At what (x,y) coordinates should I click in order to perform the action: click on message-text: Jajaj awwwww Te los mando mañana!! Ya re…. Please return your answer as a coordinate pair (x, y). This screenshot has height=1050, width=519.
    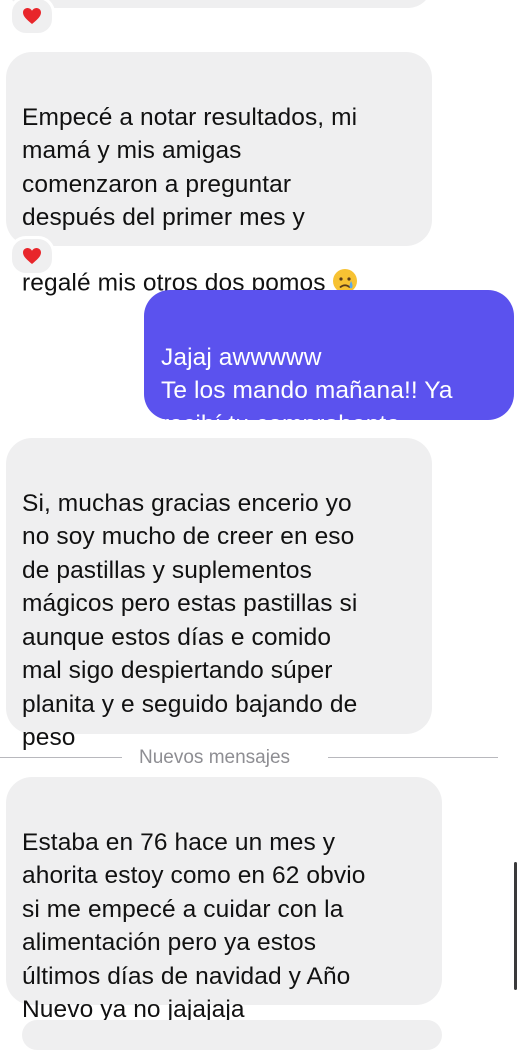
    Looking at the image, I should click on (307, 390).